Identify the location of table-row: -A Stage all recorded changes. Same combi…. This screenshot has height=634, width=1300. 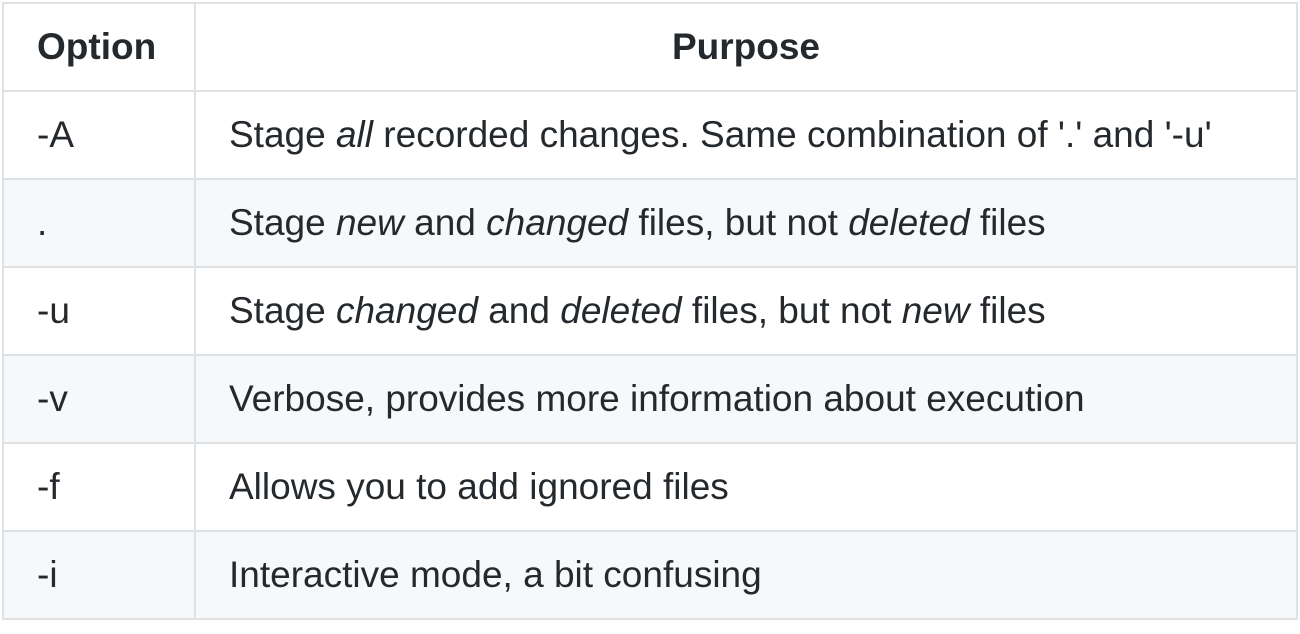
(650, 135).